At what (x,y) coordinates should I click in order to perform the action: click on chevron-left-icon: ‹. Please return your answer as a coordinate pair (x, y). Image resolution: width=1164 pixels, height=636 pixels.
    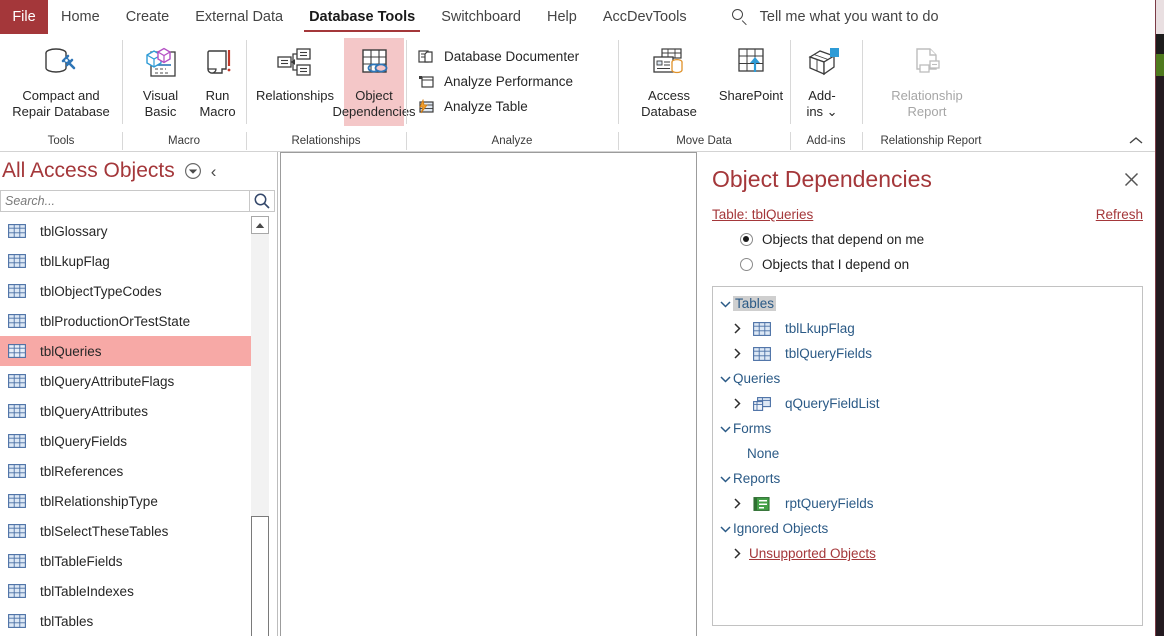
    Looking at the image, I should click on (214, 171).